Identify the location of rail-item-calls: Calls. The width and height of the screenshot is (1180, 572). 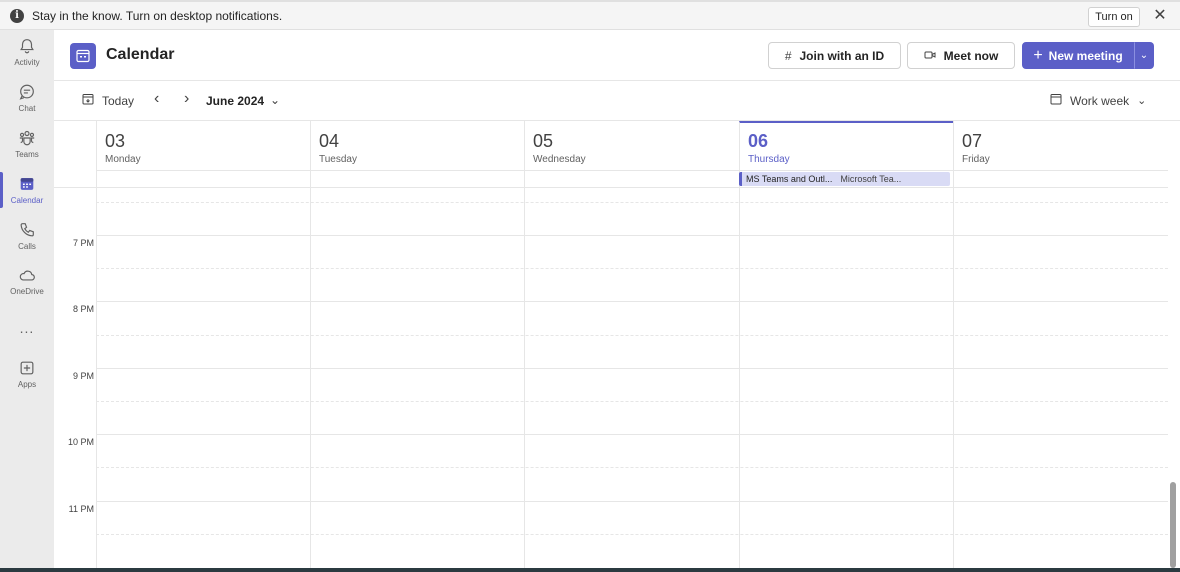
(27, 236).